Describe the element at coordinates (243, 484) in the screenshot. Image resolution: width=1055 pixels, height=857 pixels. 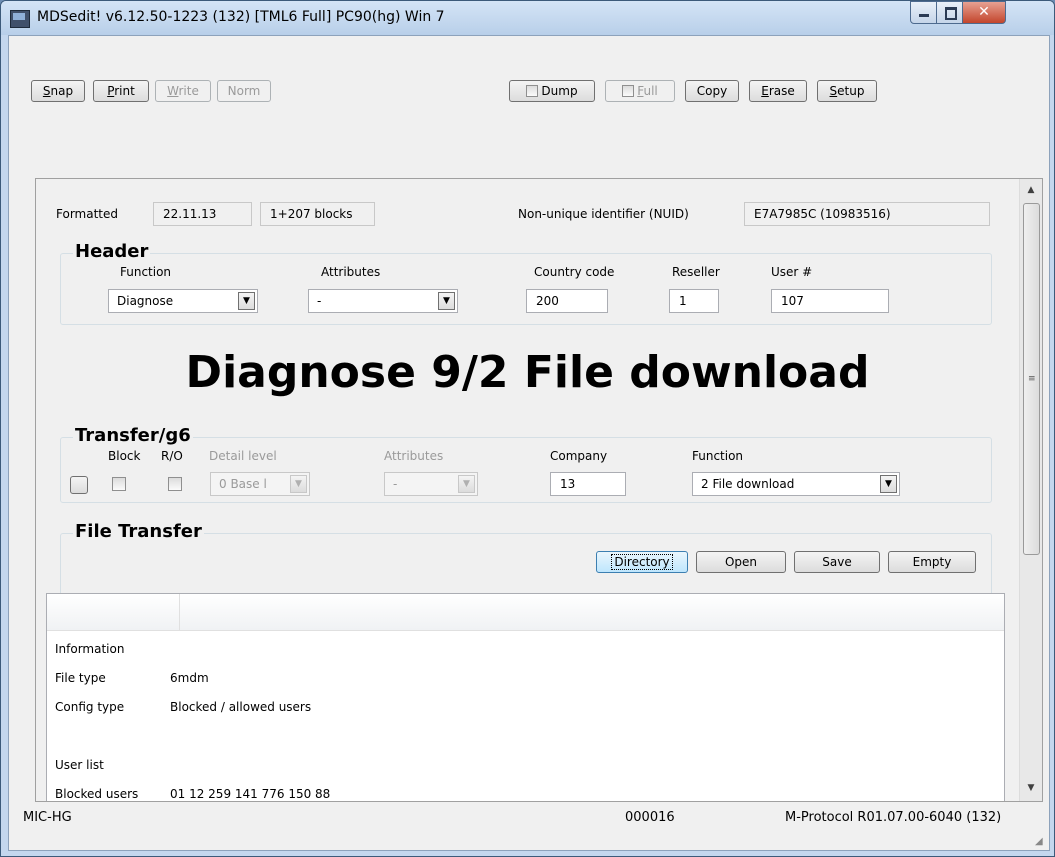
I see `detail-level-value: 0 Base l` at that location.